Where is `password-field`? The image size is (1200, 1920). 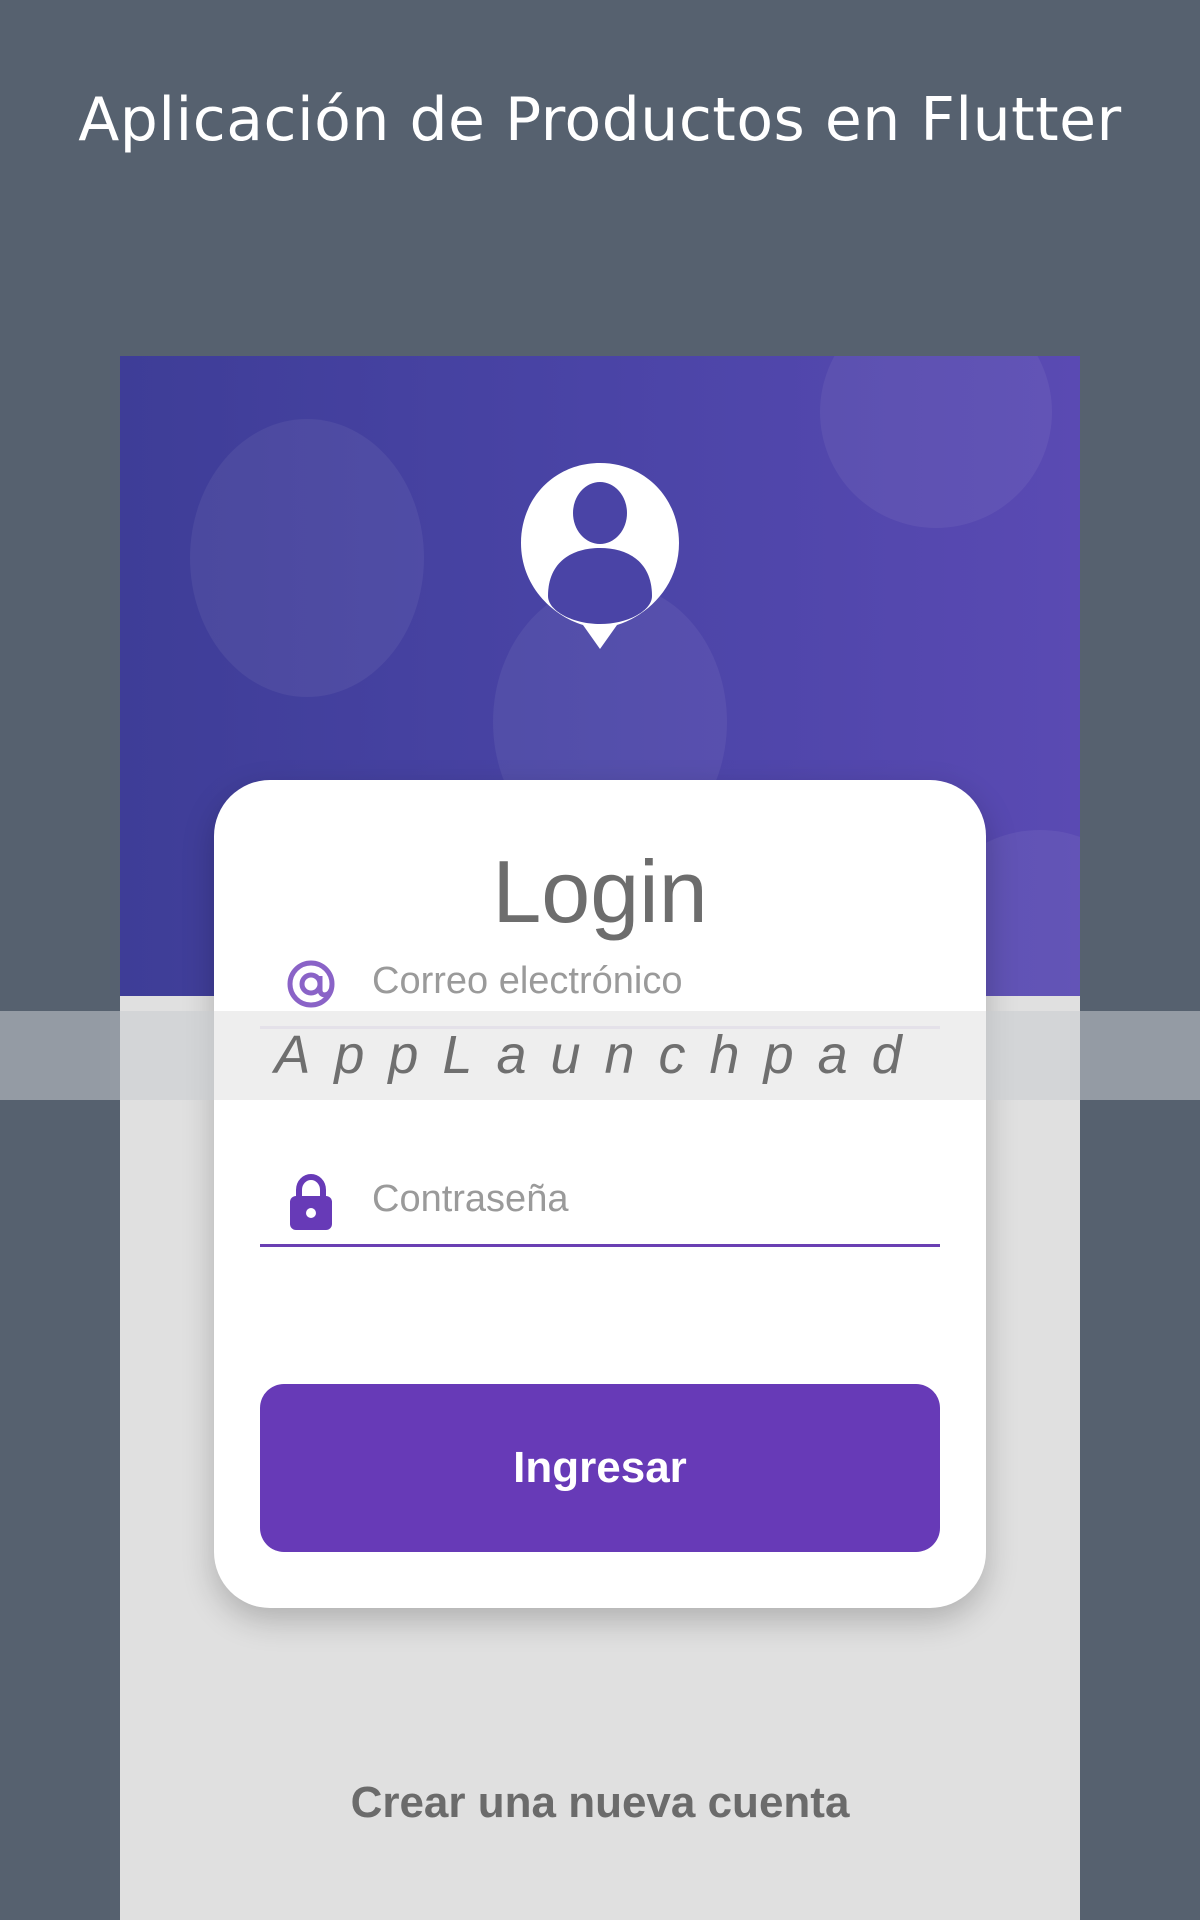
password-field is located at coordinates (600, 1195).